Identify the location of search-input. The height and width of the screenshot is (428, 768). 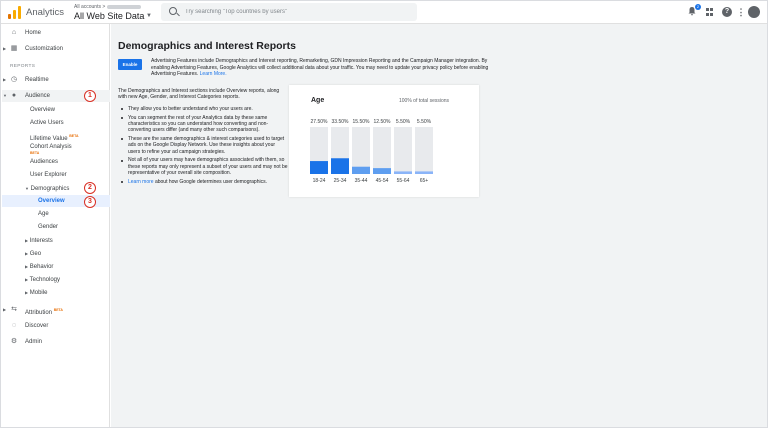
(295, 12).